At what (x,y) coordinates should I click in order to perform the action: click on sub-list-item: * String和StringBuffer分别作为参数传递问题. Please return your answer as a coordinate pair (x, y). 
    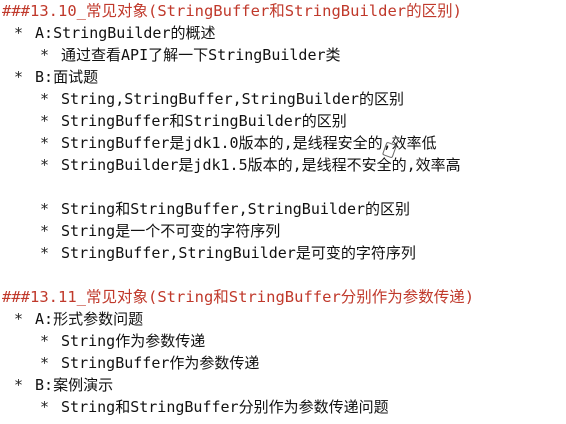
    Looking at the image, I should click on (214, 407).